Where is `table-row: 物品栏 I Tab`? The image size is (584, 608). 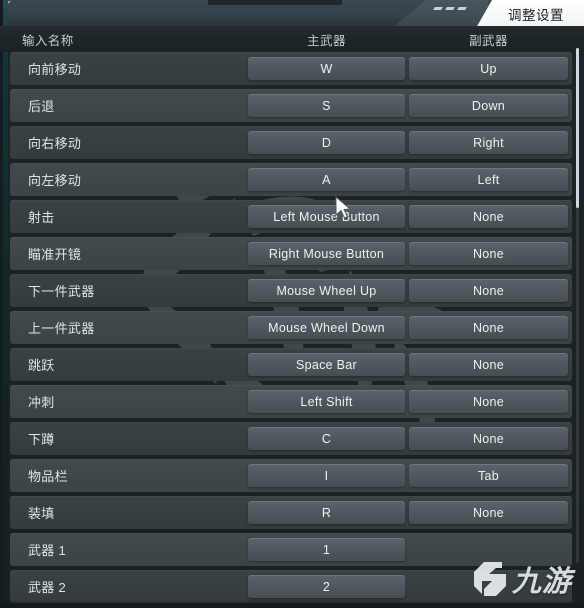
table-row: 物品栏 I Tab is located at coordinates (291, 475).